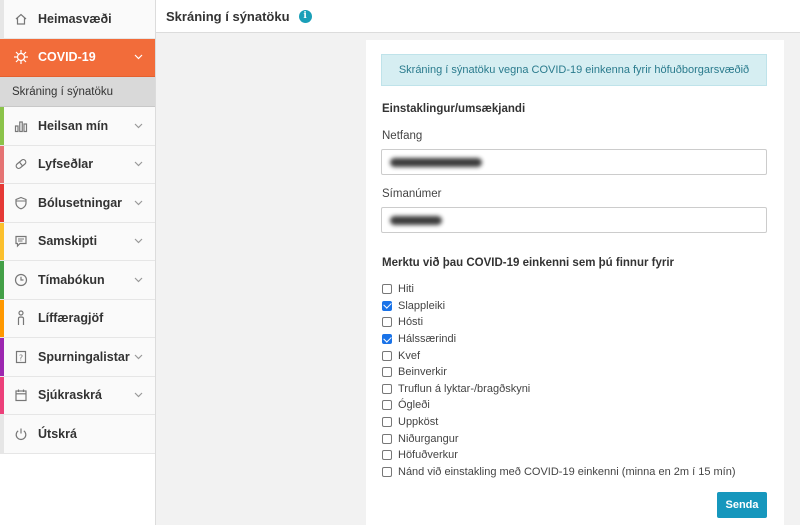 This screenshot has height=525, width=800. Describe the element at coordinates (559, 422) in the screenshot. I see `symptom-checkbox-row: Uppköst` at that location.